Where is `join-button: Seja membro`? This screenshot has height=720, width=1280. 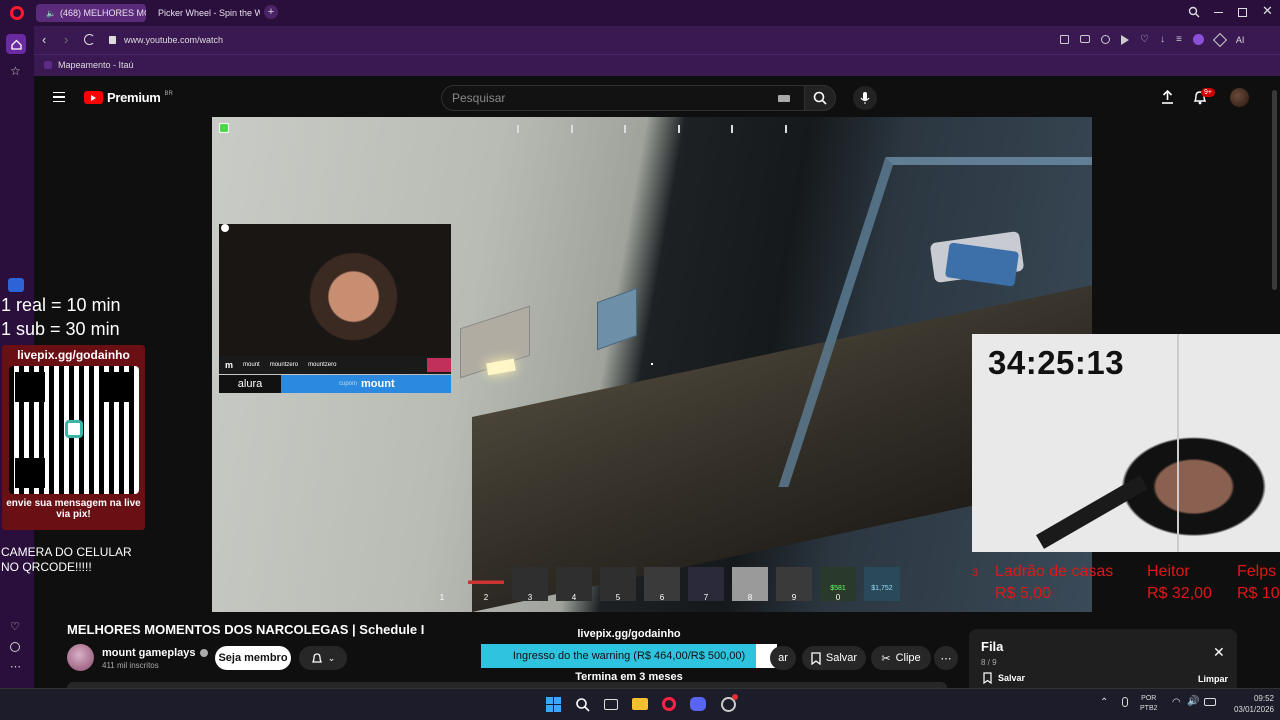 join-button: Seja membro is located at coordinates (253, 658).